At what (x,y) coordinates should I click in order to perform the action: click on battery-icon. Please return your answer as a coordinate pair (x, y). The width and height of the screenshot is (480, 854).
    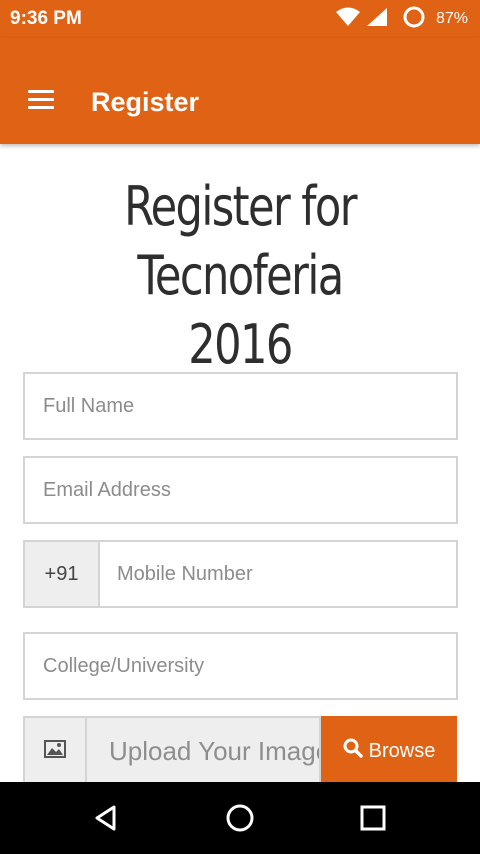
    Looking at the image, I should click on (414, 19).